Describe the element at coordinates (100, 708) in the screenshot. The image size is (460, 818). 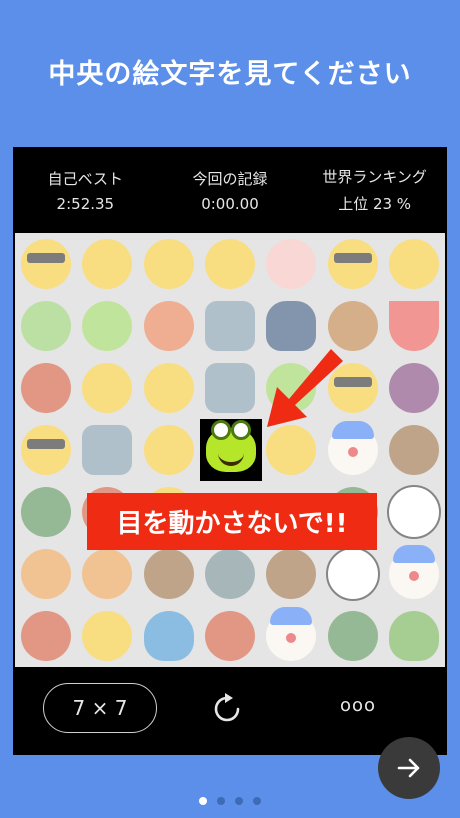
I see `grid-size-button: 7 × 7` at that location.